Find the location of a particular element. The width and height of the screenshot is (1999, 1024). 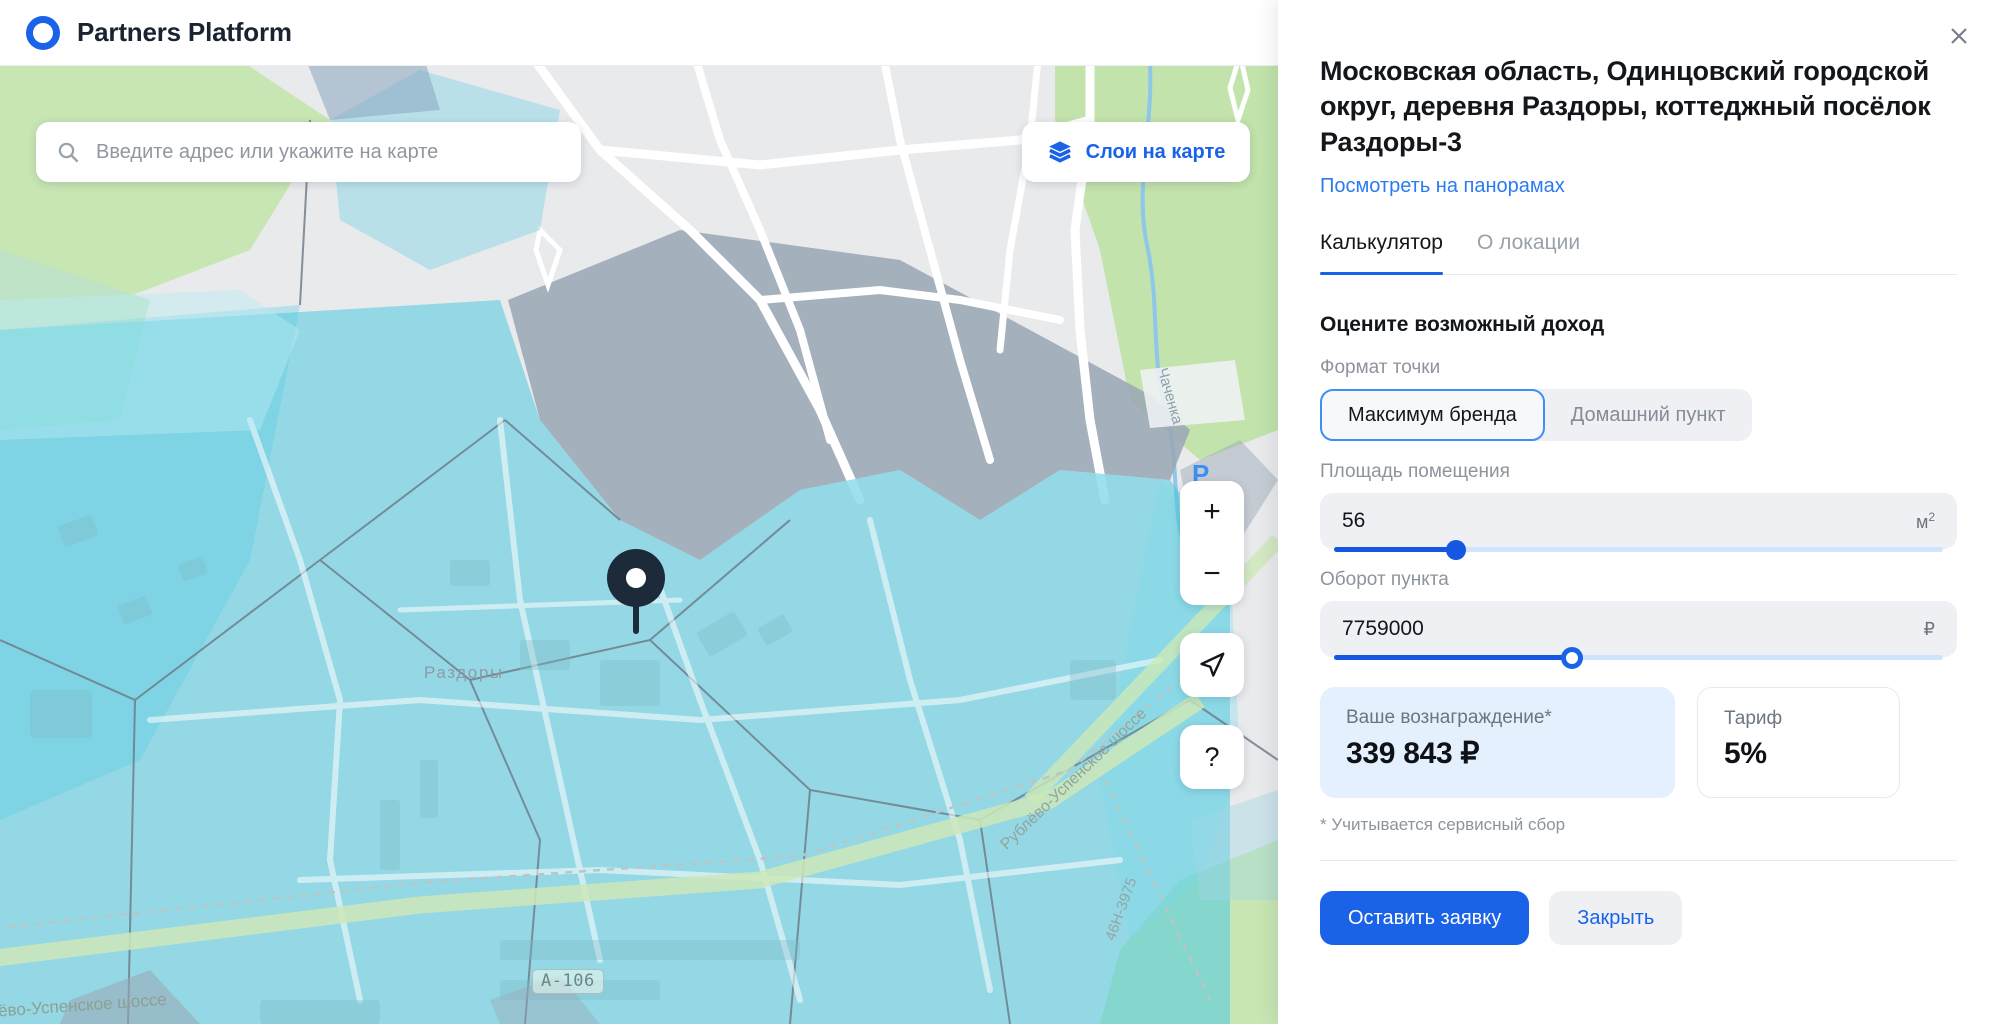

turnover-input-box: 7759000 ₽ is located at coordinates (1638, 629).